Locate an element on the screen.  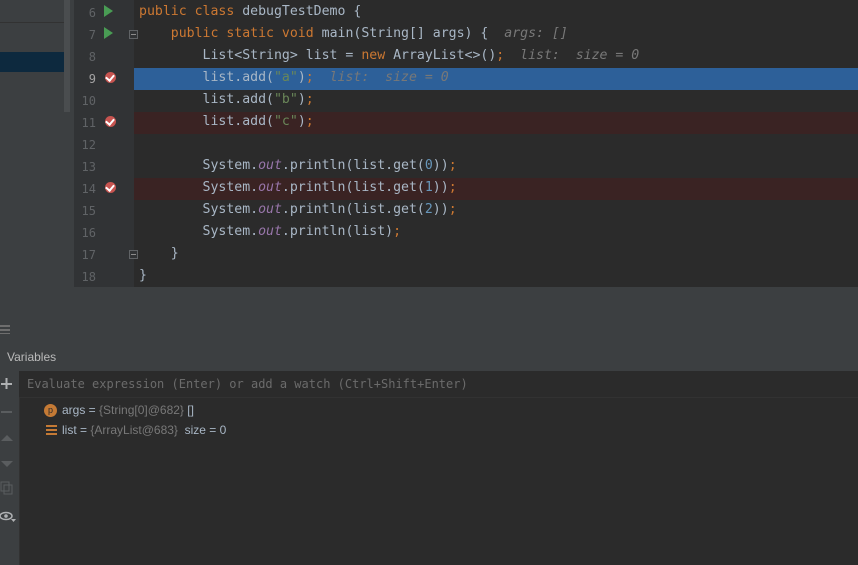
variable-row: list = {ArrayList@683} size = 0 is located at coordinates (144, 430).